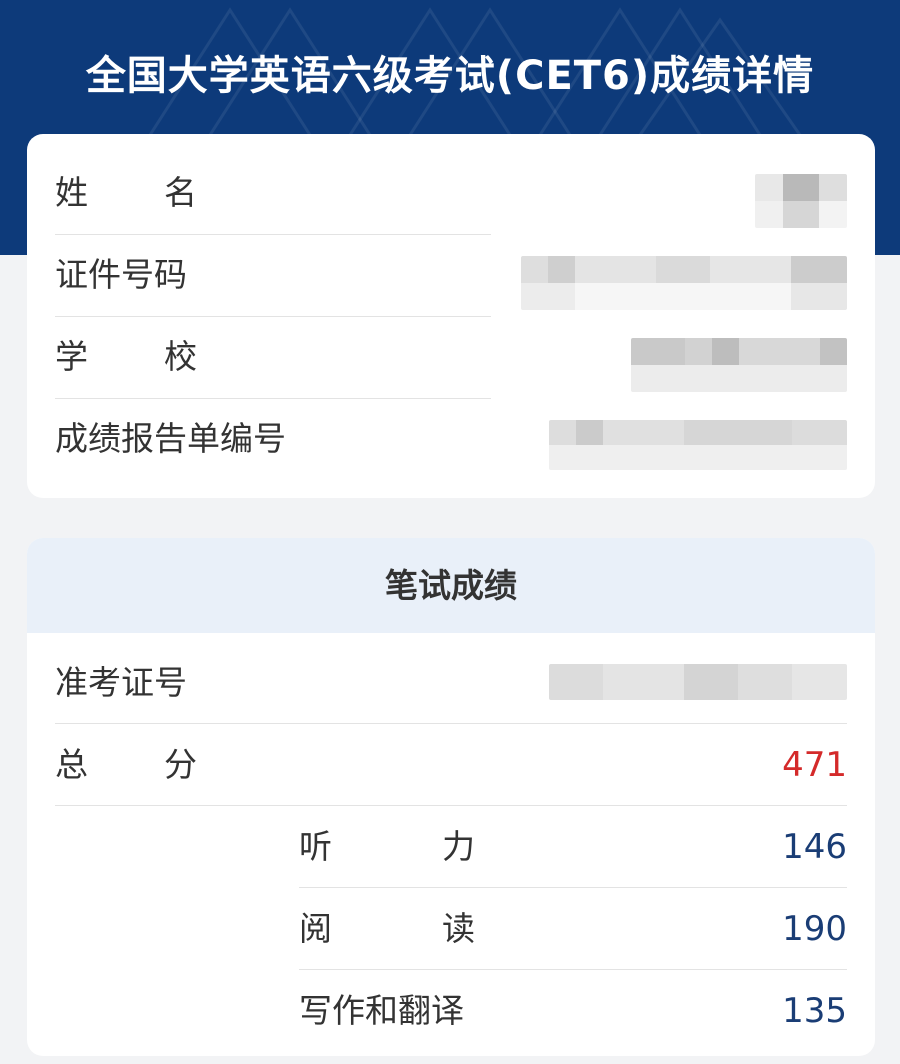 The width and height of the screenshot is (900, 1064). Describe the element at coordinates (814, 1011) in the screenshot. I see `writing-translation-score: 135` at that location.